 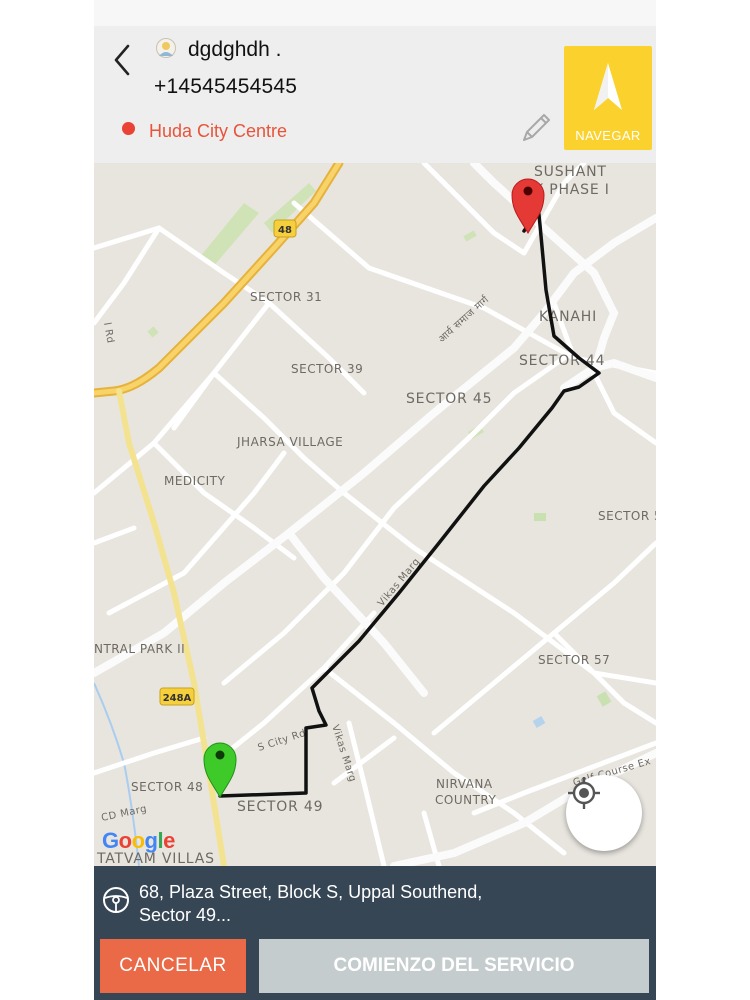 What do you see at coordinates (138, 840) in the screenshot?
I see `google-logo: Google` at bounding box center [138, 840].